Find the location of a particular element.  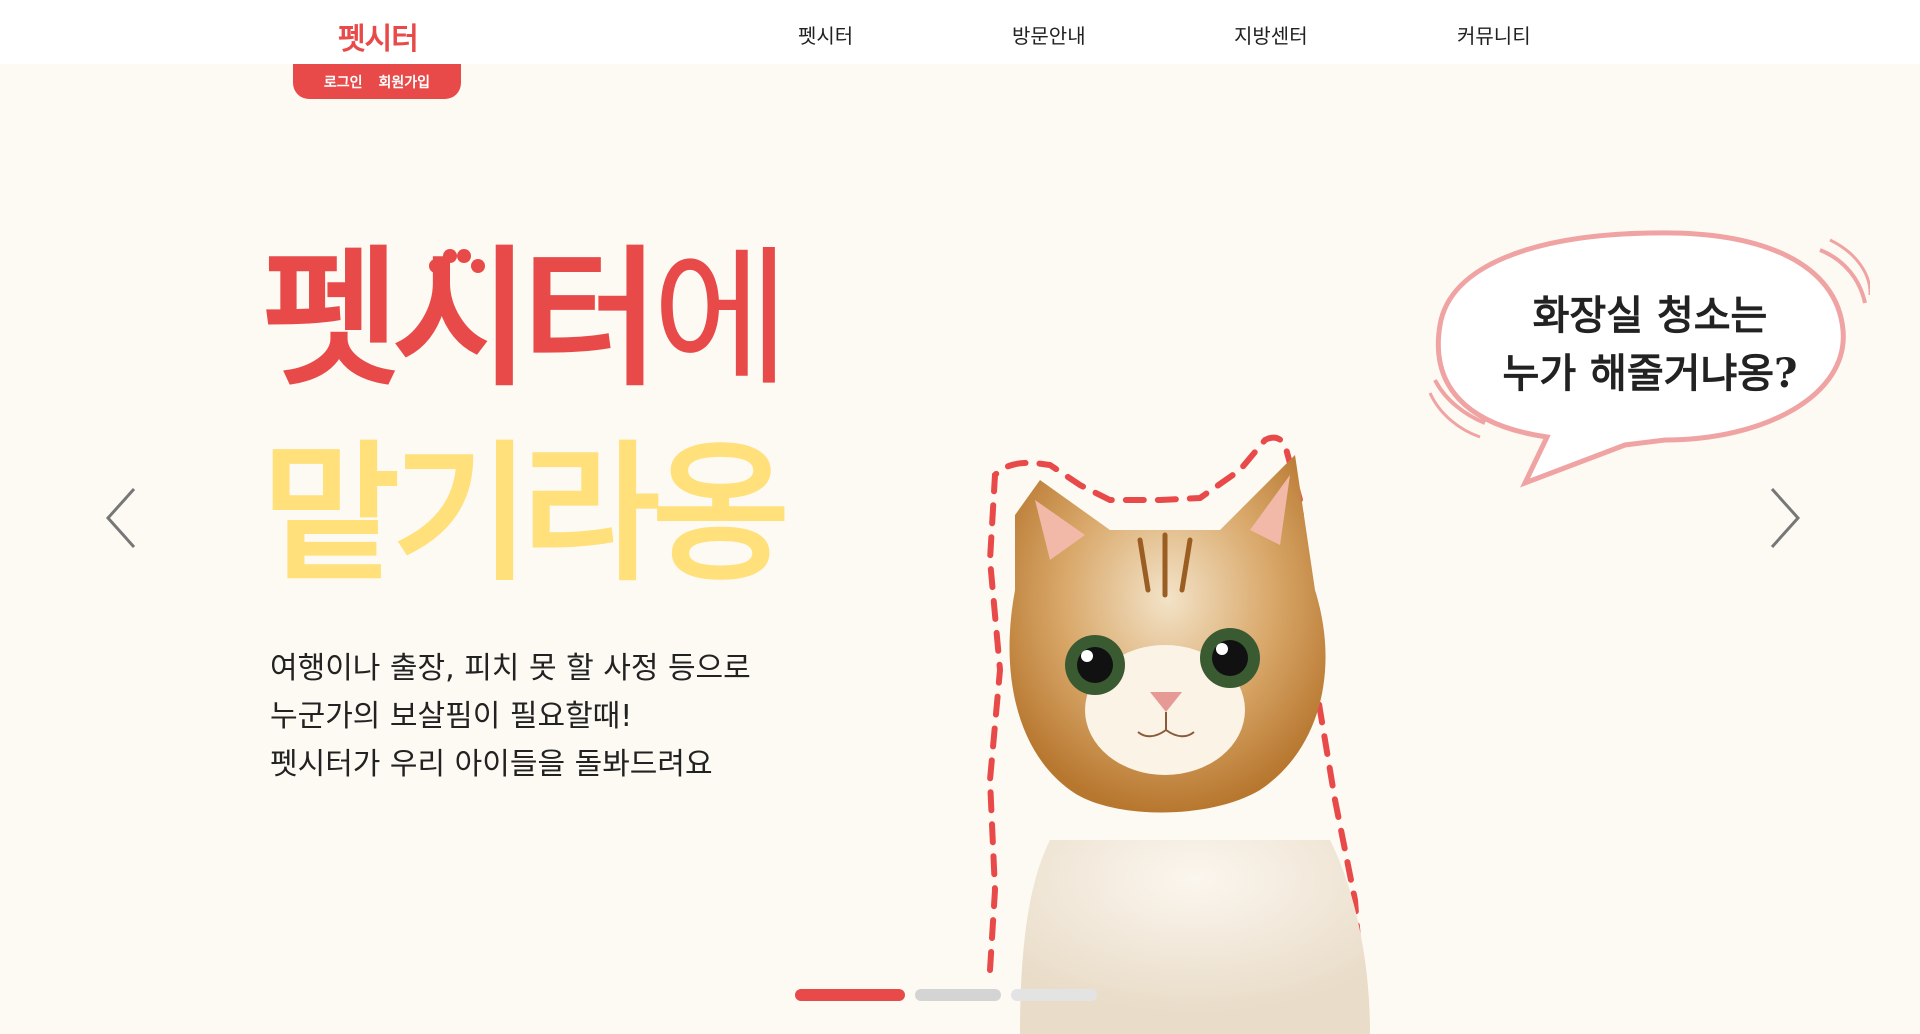

hero-desc-line: 펫시터가 우리 아이들을 돌봐드려요 is located at coordinates (491, 764).